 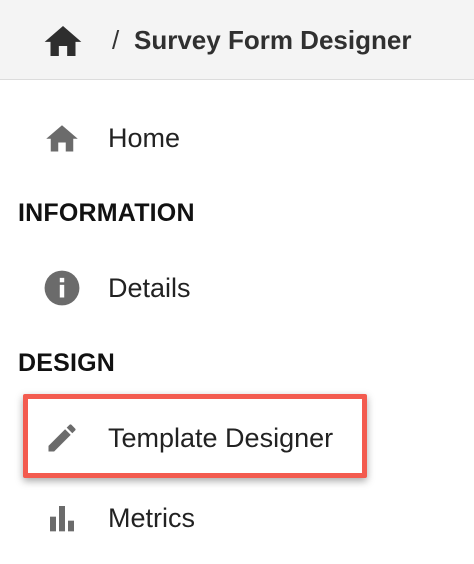 I want to click on breadcrumb-home-button, so click(x=63, y=41).